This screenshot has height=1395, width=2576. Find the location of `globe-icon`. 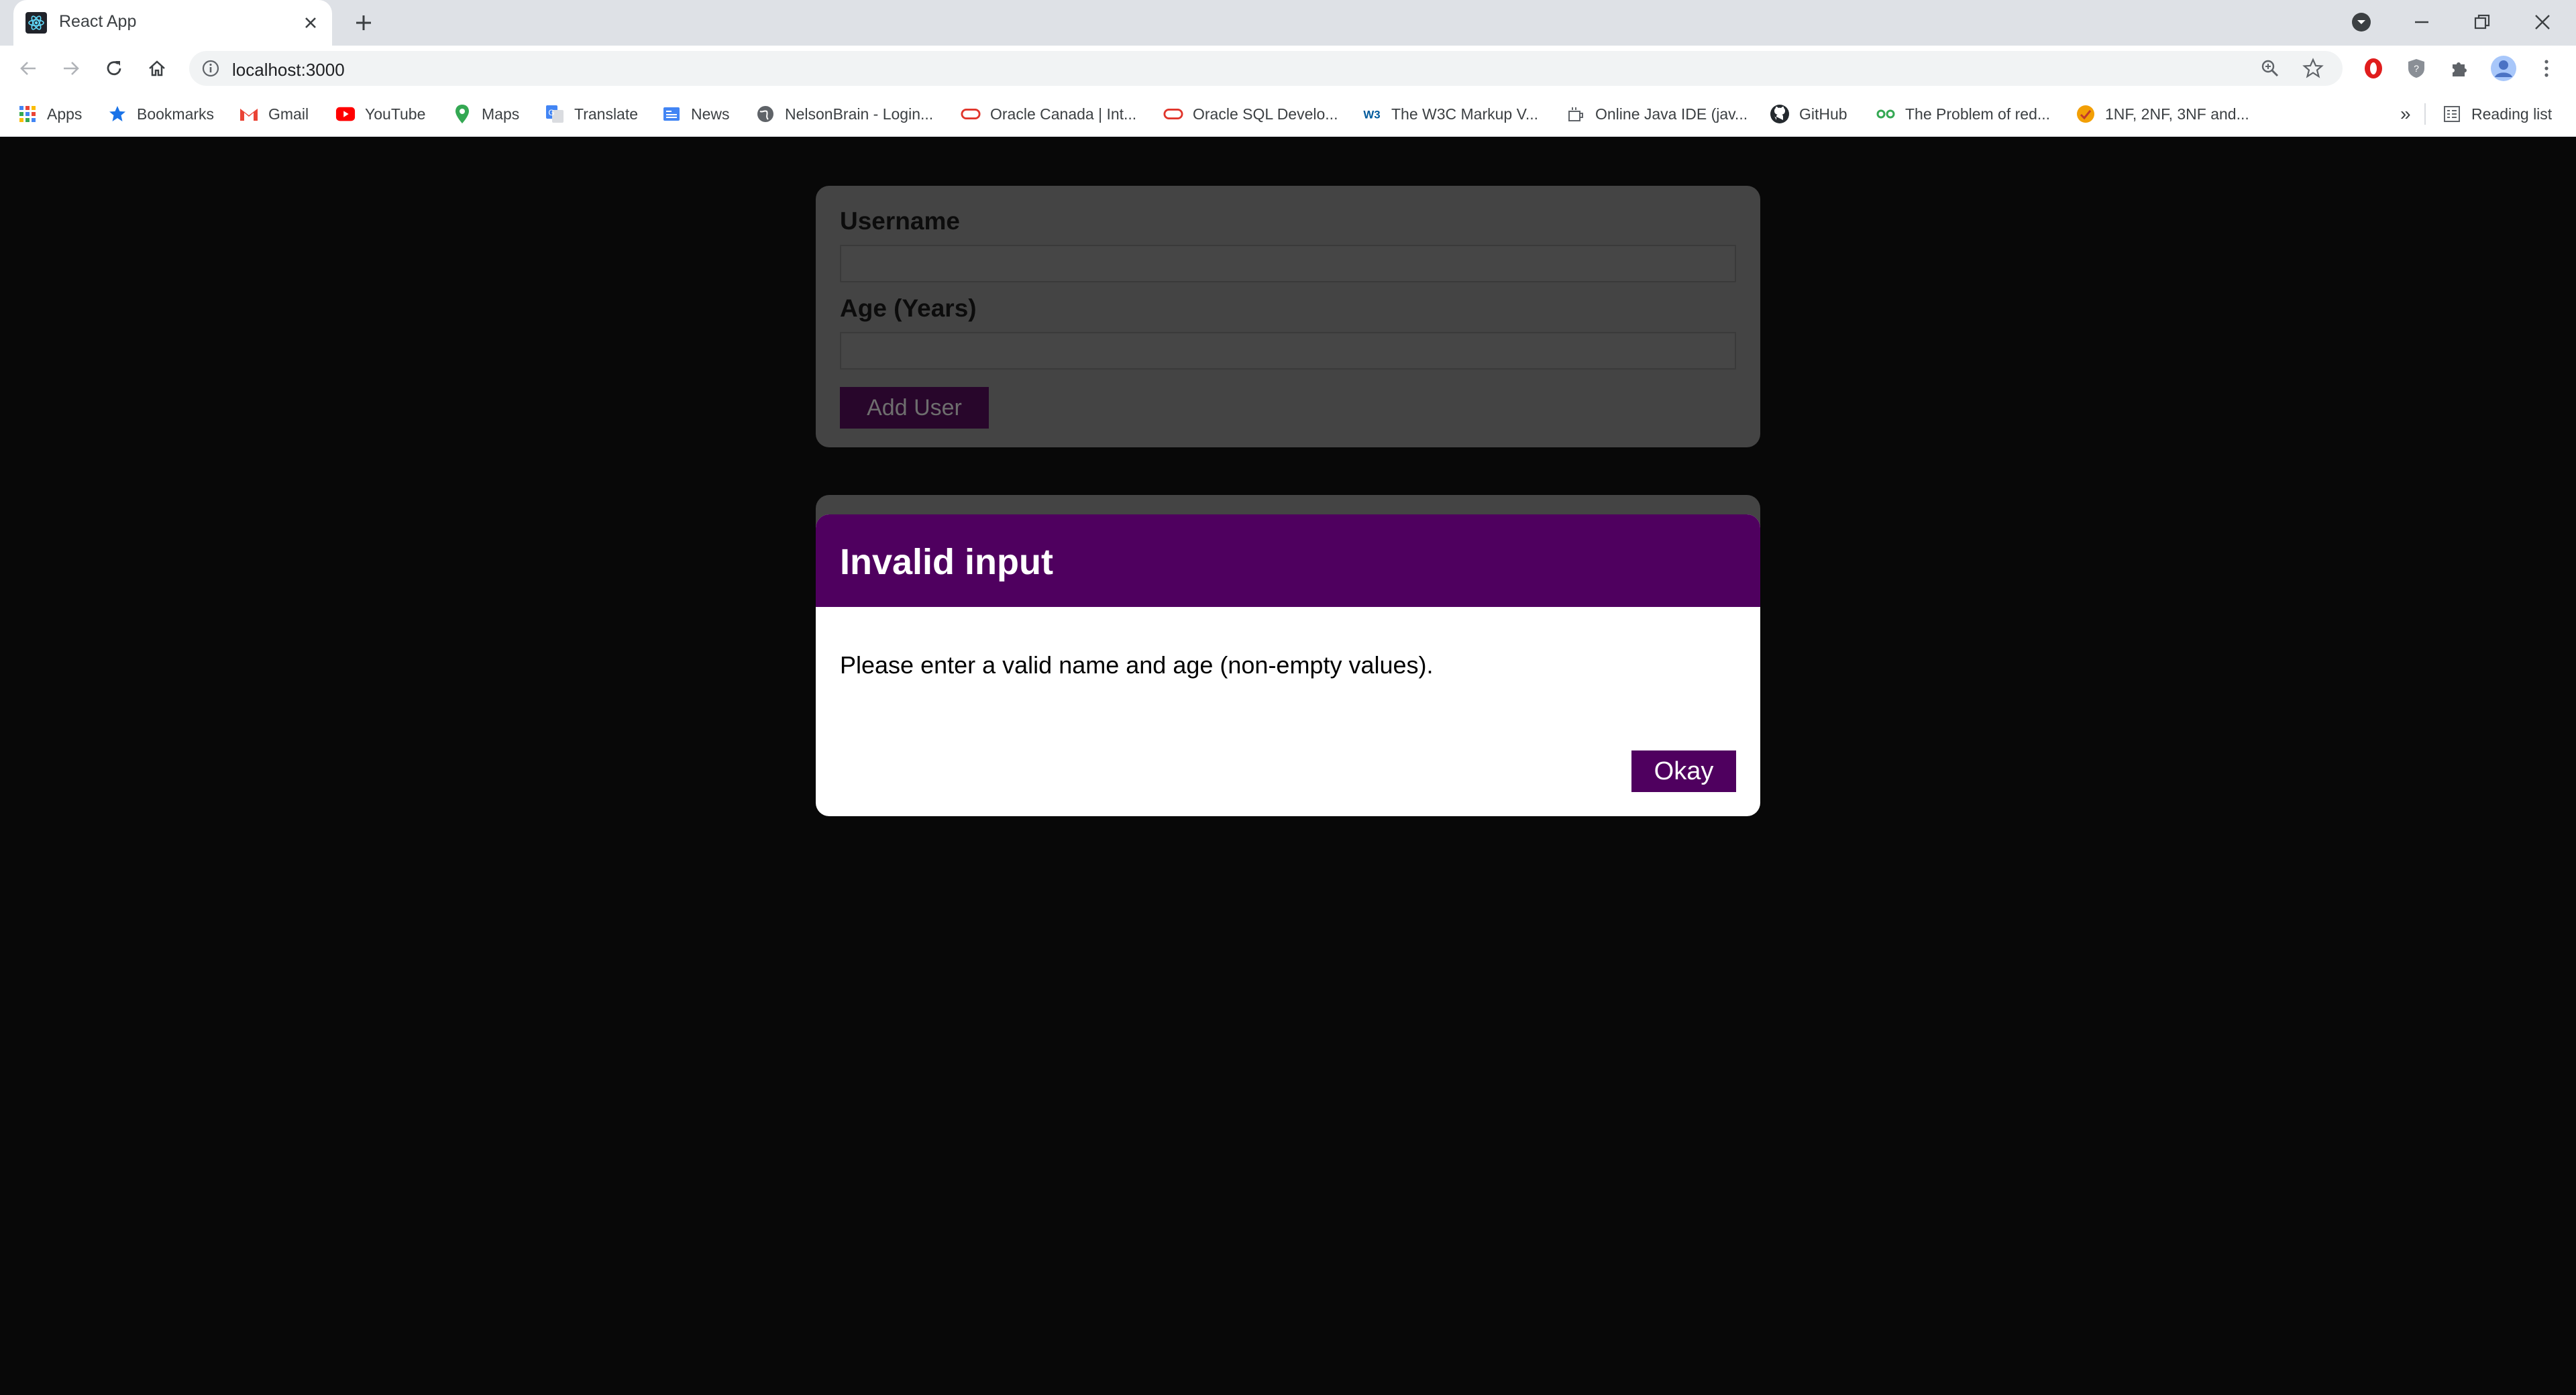

globe-icon is located at coordinates (765, 114).